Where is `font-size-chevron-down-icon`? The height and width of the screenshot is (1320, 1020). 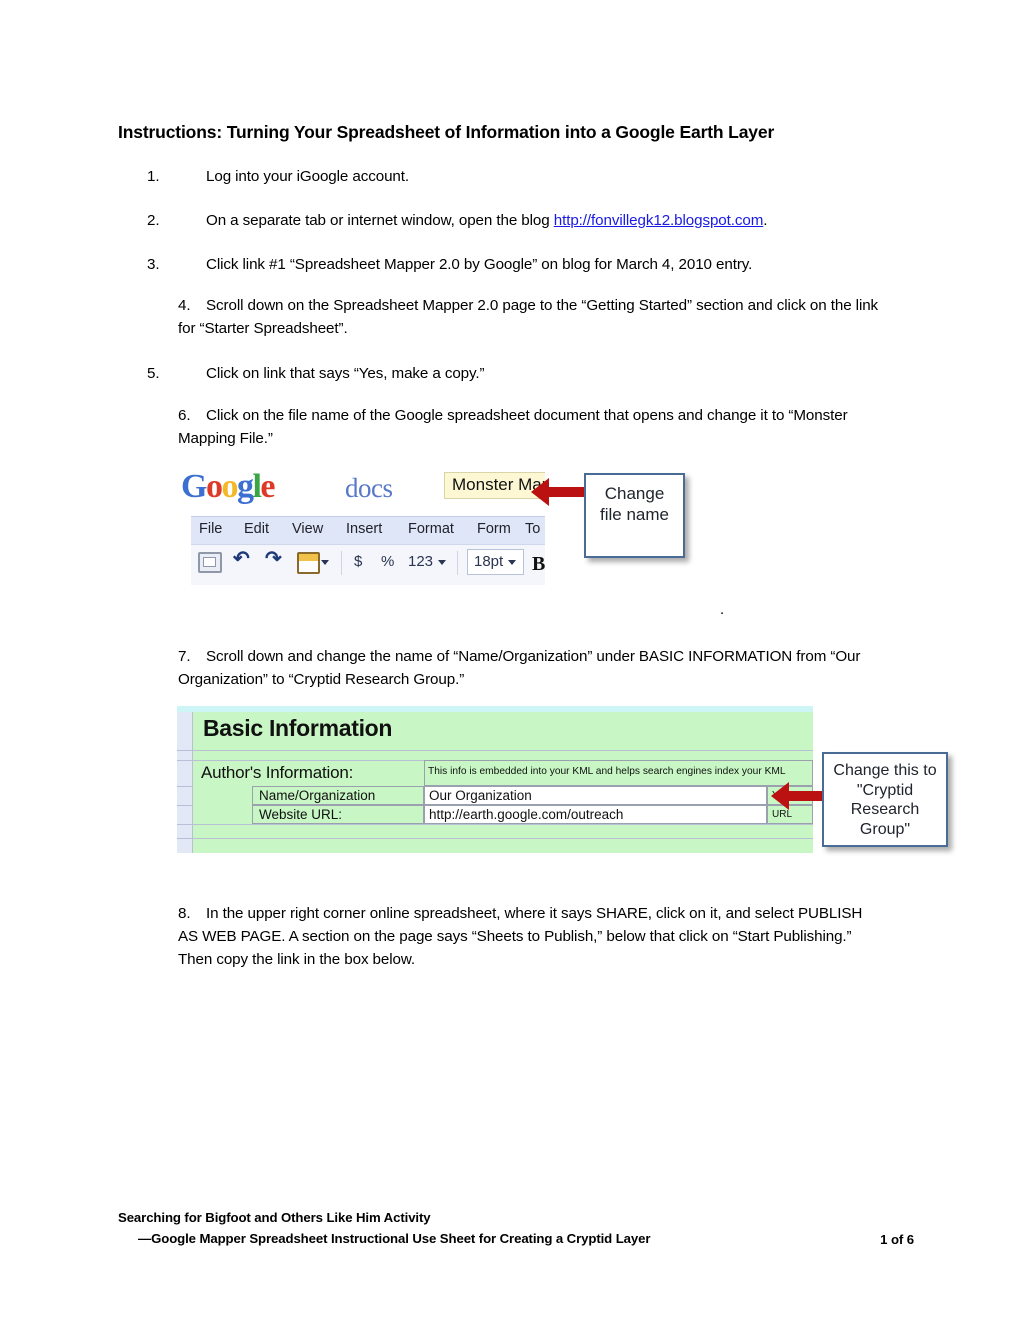 font-size-chevron-down-icon is located at coordinates (512, 562).